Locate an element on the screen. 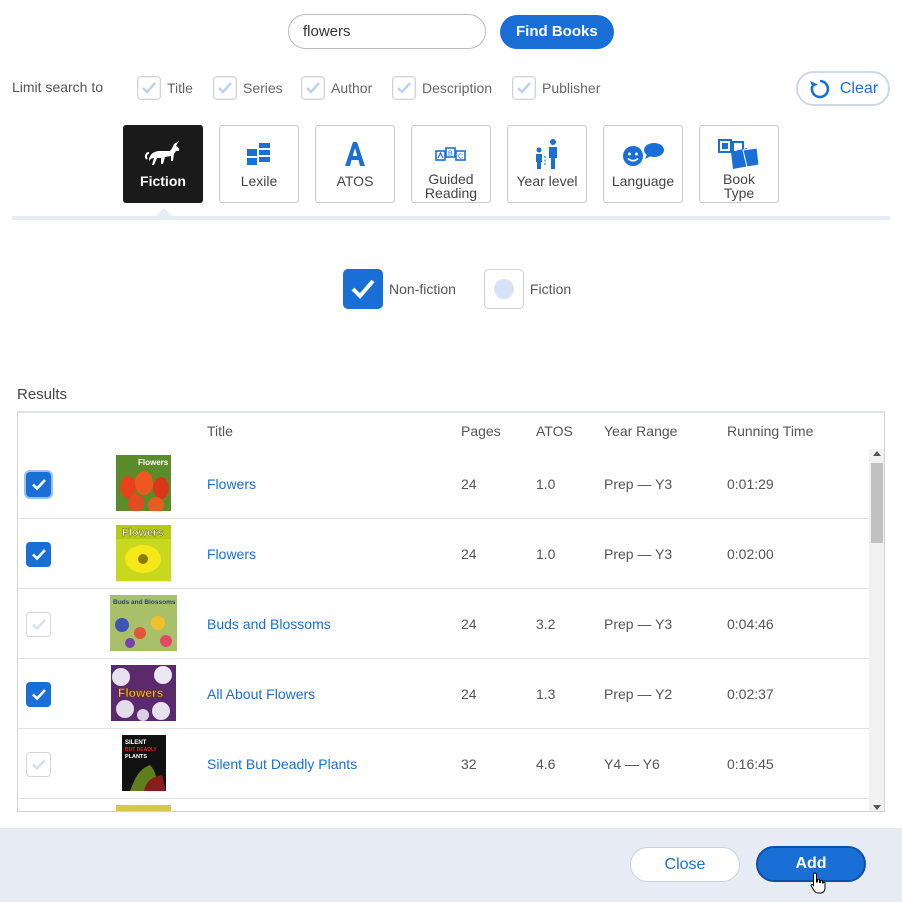 This screenshot has width=902, height=902. column-pages: Pages is located at coordinates (481, 431).